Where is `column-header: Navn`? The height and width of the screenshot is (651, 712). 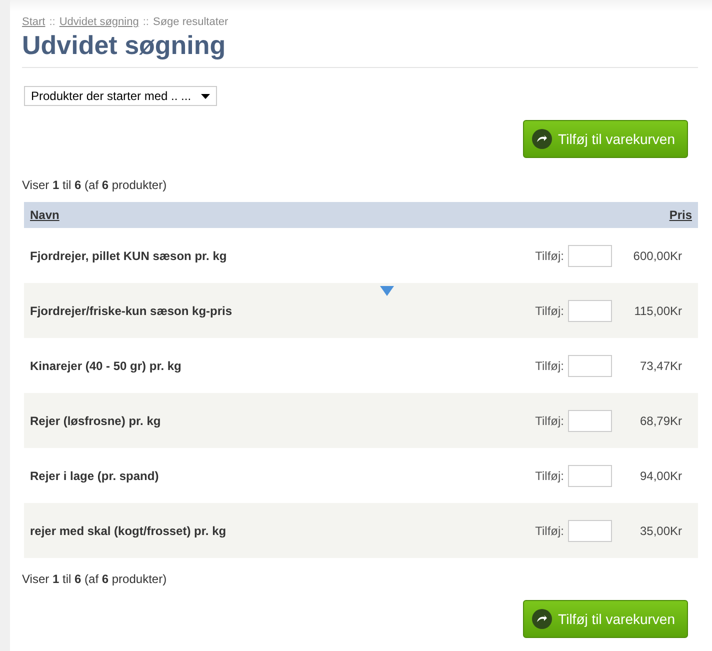 column-header: Navn is located at coordinates (45, 215).